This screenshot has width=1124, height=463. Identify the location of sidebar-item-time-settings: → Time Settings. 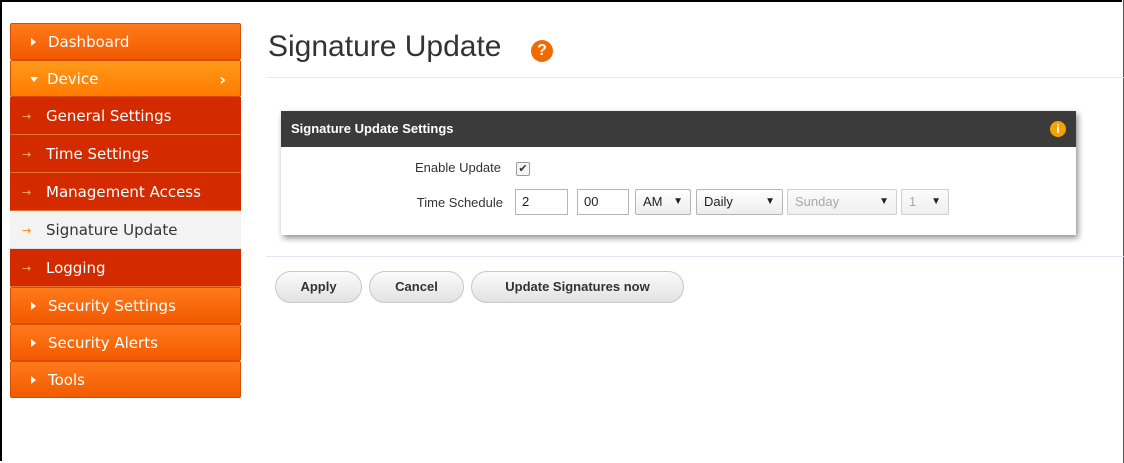
(125, 154).